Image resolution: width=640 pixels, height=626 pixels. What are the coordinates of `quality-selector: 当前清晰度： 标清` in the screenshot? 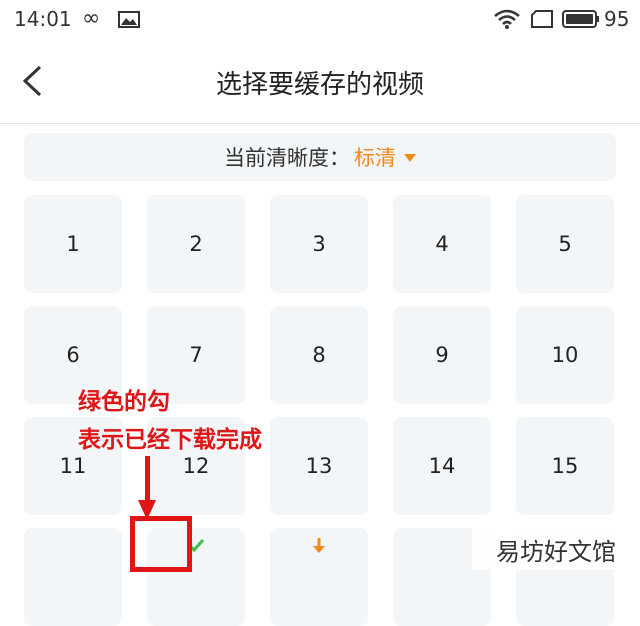 It's located at (320, 157).